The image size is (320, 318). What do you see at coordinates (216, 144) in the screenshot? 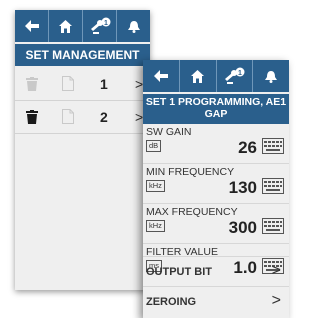
I see `param-sw-gain: SW GAIN dB 26` at bounding box center [216, 144].